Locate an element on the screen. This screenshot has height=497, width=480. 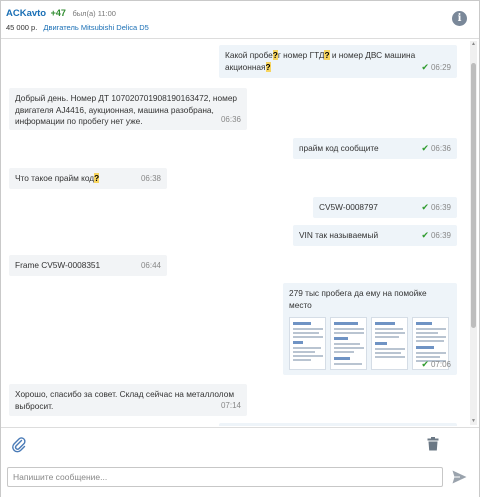
message-text: 279 тыс пробега да ему на помойке место is located at coordinates (358, 299).